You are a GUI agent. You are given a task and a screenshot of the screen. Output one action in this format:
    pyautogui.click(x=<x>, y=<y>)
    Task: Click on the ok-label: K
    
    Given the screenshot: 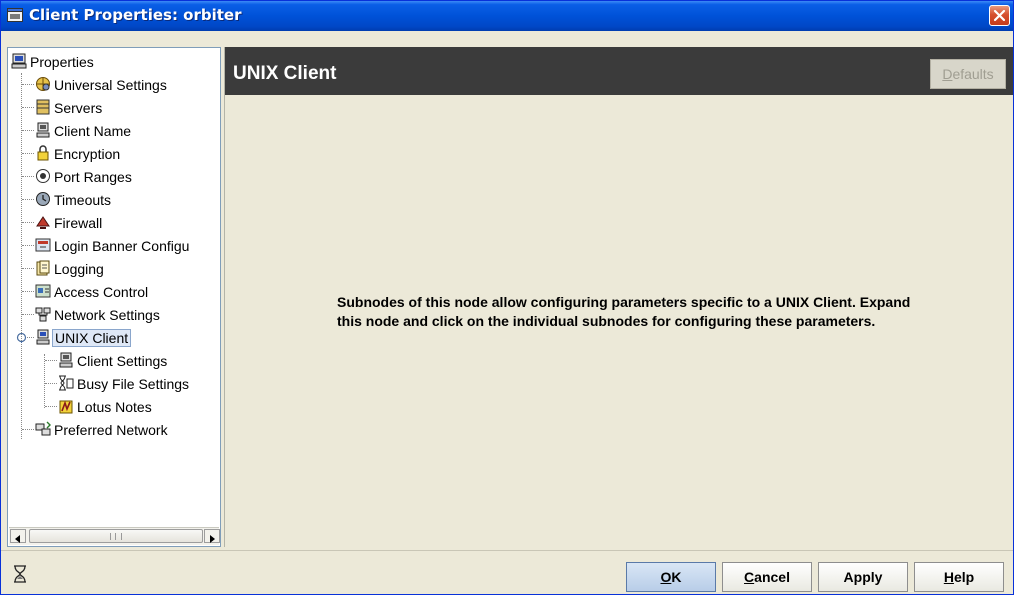 What is the action you would take?
    pyautogui.click(x=676, y=577)
    